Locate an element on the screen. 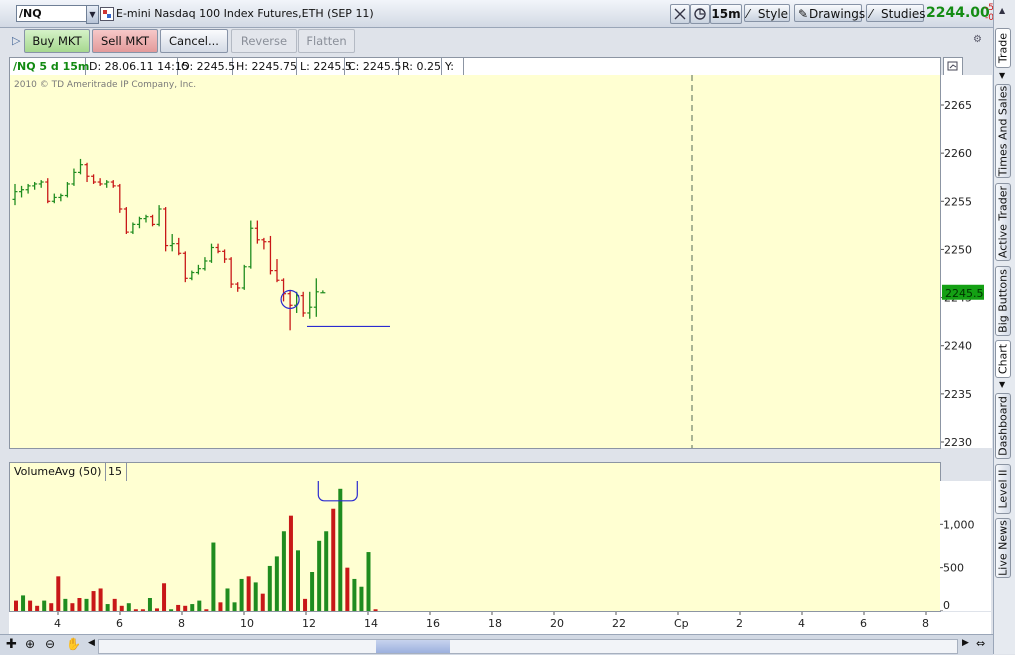 This screenshot has width=1015, height=655. studies-button: ⁄ Studies is located at coordinates (896, 13).